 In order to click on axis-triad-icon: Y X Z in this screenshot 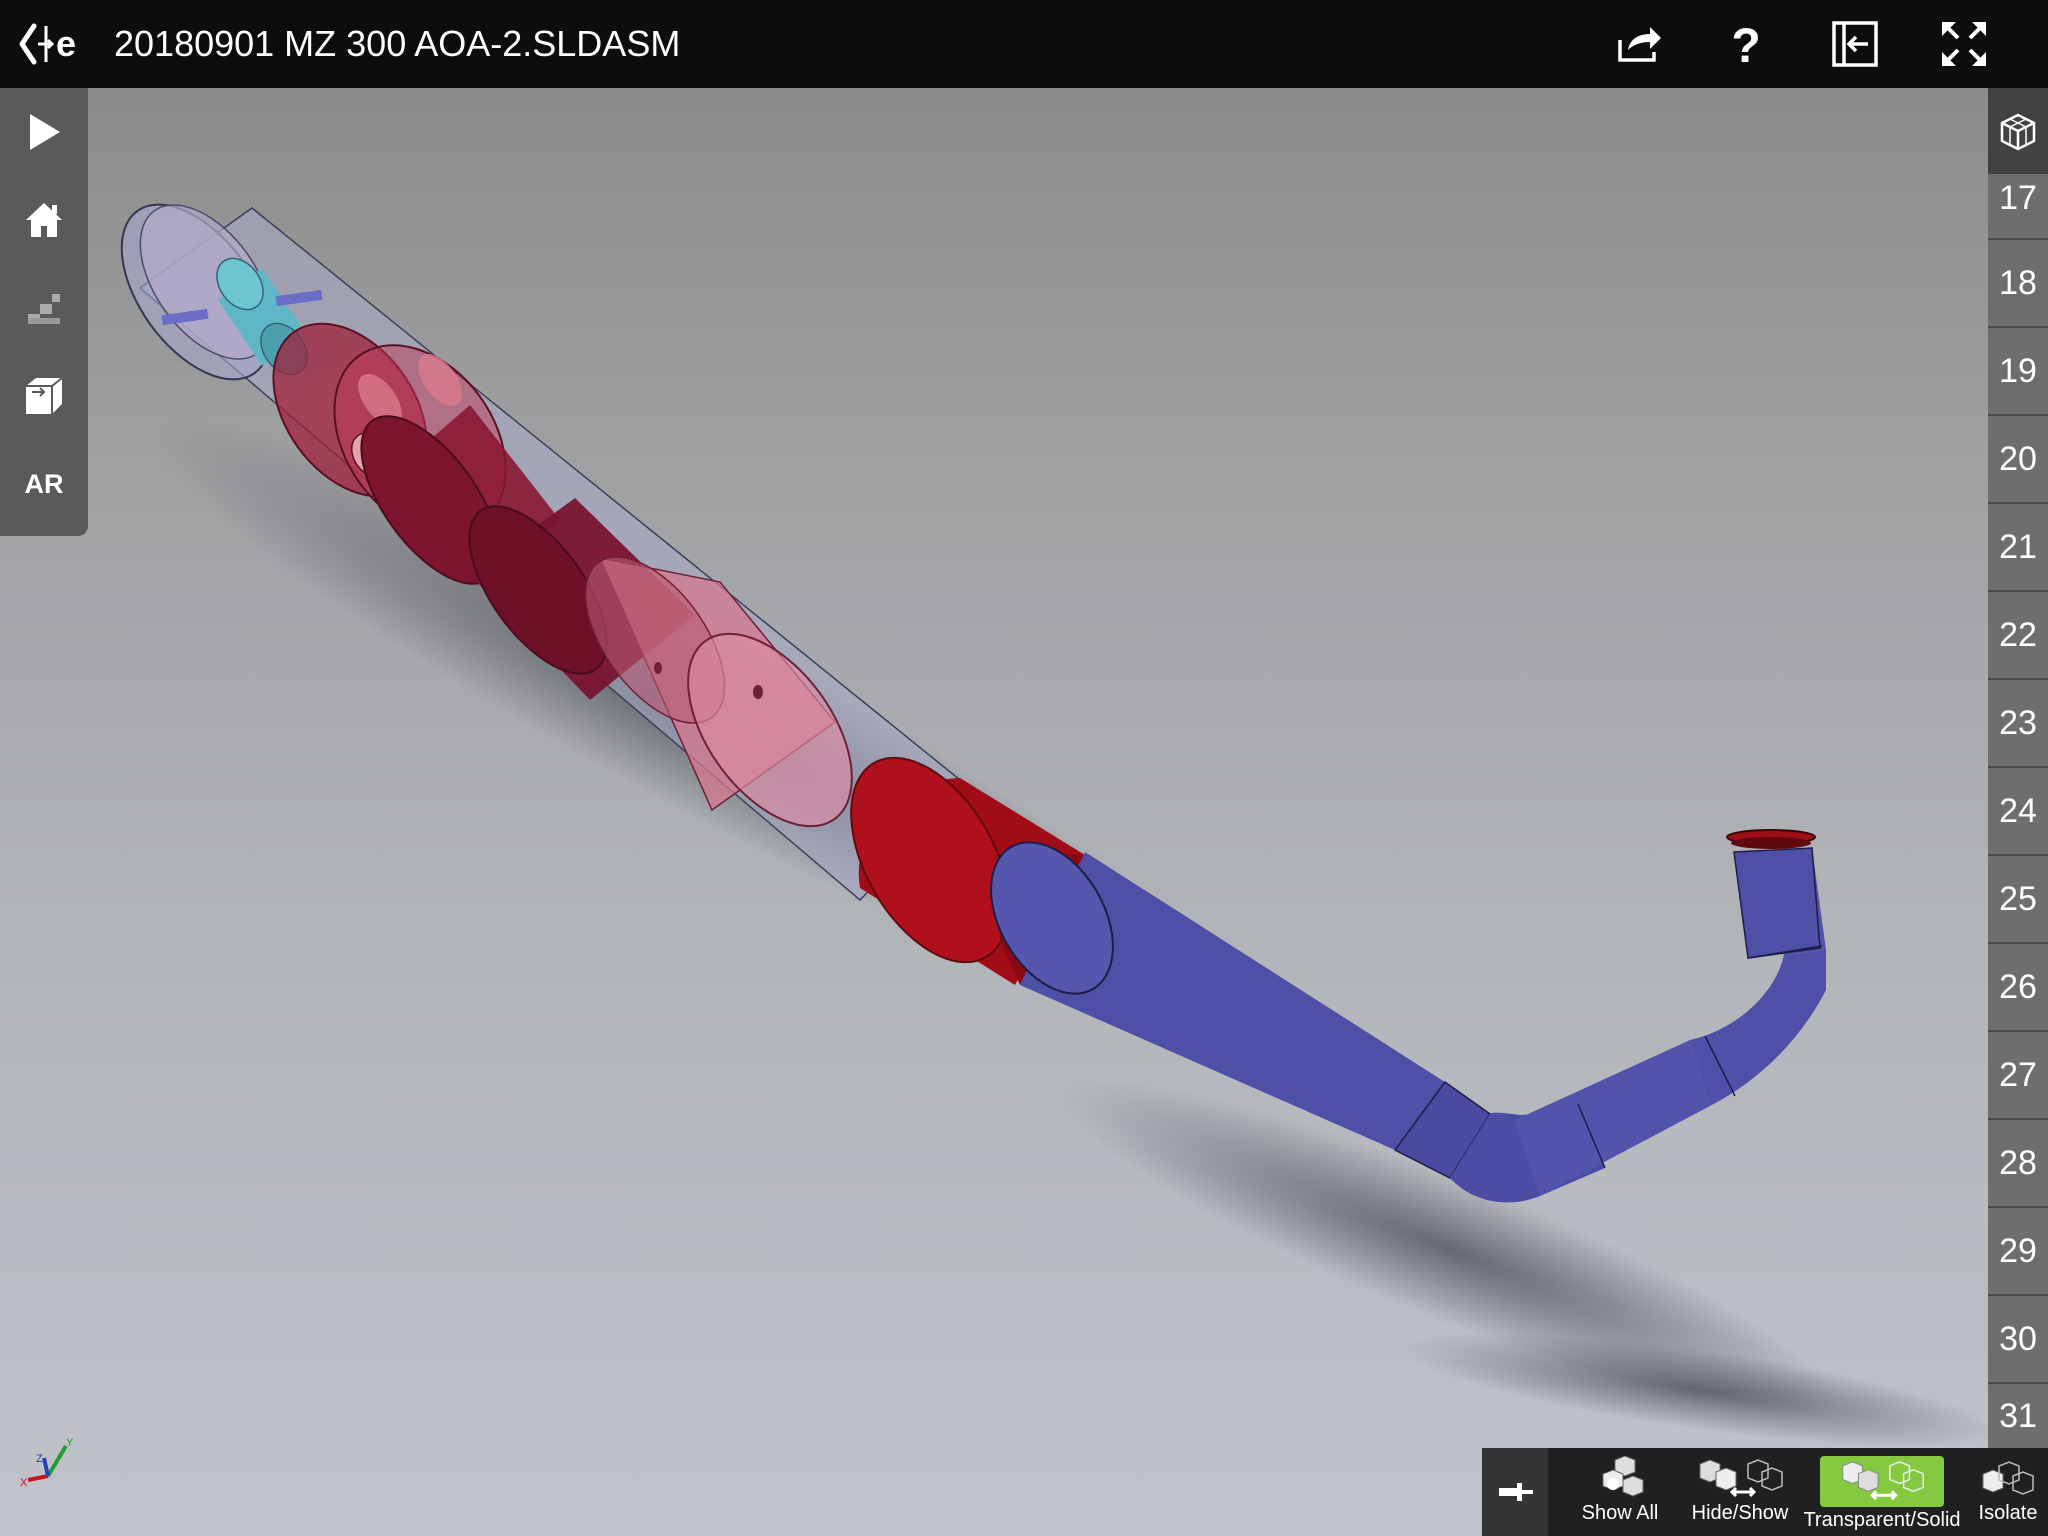, I will do `click(47, 1462)`.